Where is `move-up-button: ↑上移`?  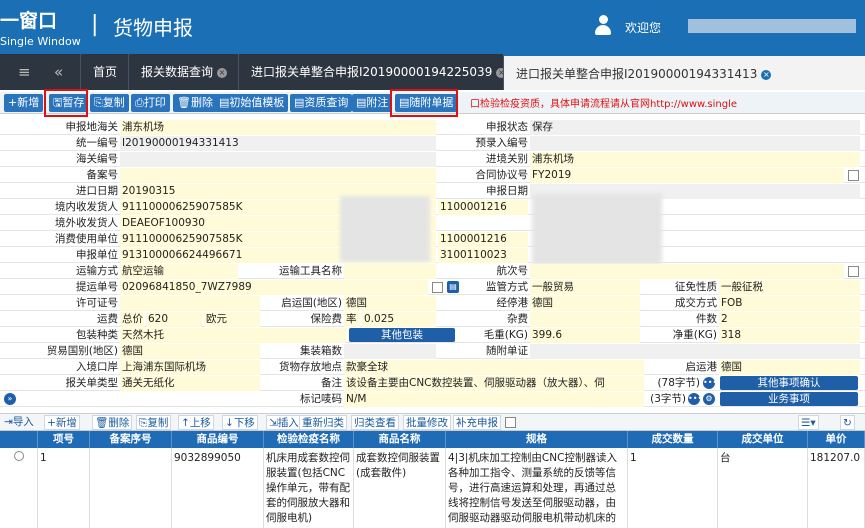
move-up-button: ↑上移 is located at coordinates (196, 422).